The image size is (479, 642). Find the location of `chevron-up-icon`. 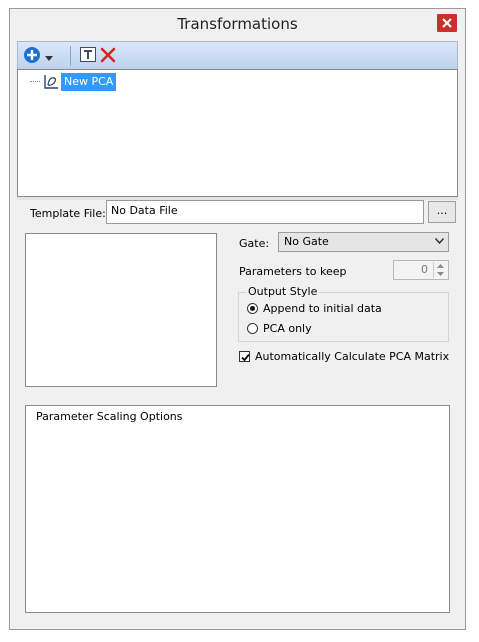

chevron-up-icon is located at coordinates (440, 266).